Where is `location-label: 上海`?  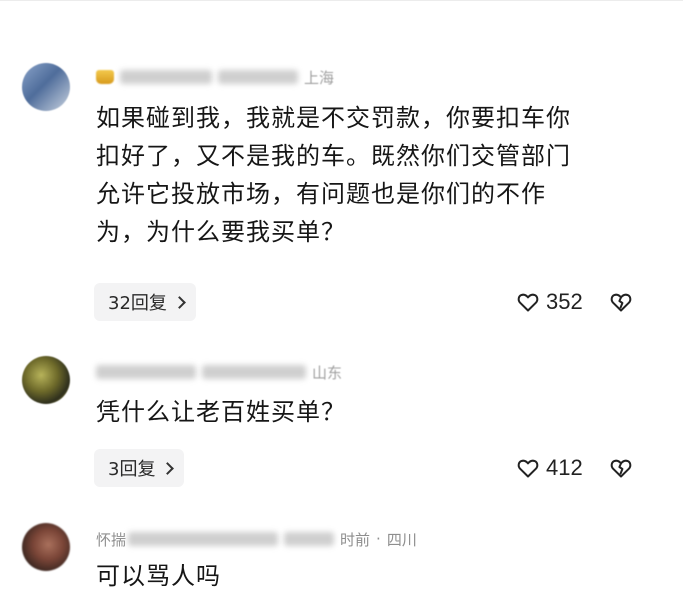
location-label: 上海 is located at coordinates (319, 77).